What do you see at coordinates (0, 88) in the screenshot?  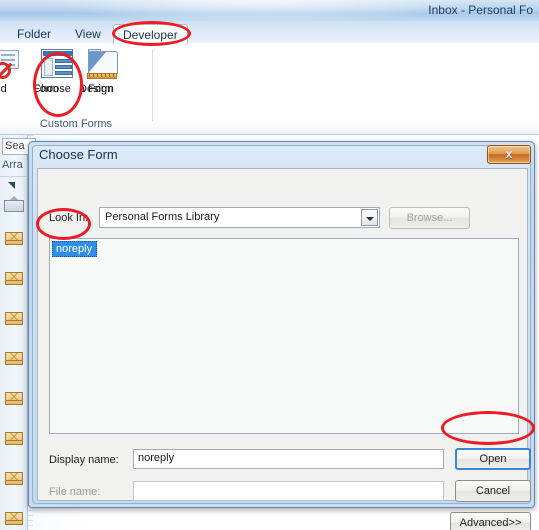 I see `disabled-items-label-line2: ms` at bounding box center [0, 88].